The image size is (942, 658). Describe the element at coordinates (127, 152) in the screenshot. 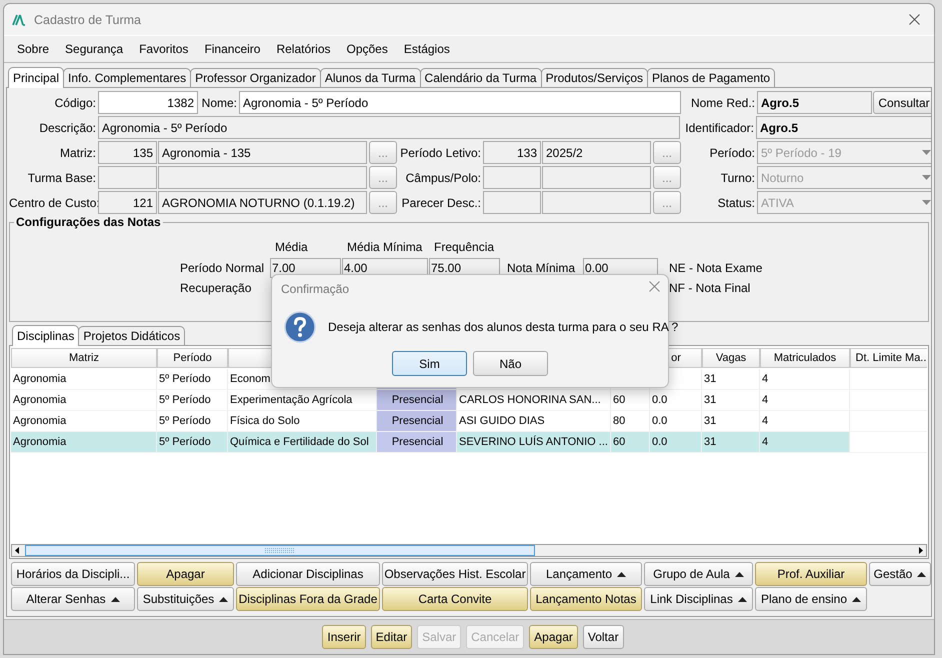

I see `code-field: 135` at that location.